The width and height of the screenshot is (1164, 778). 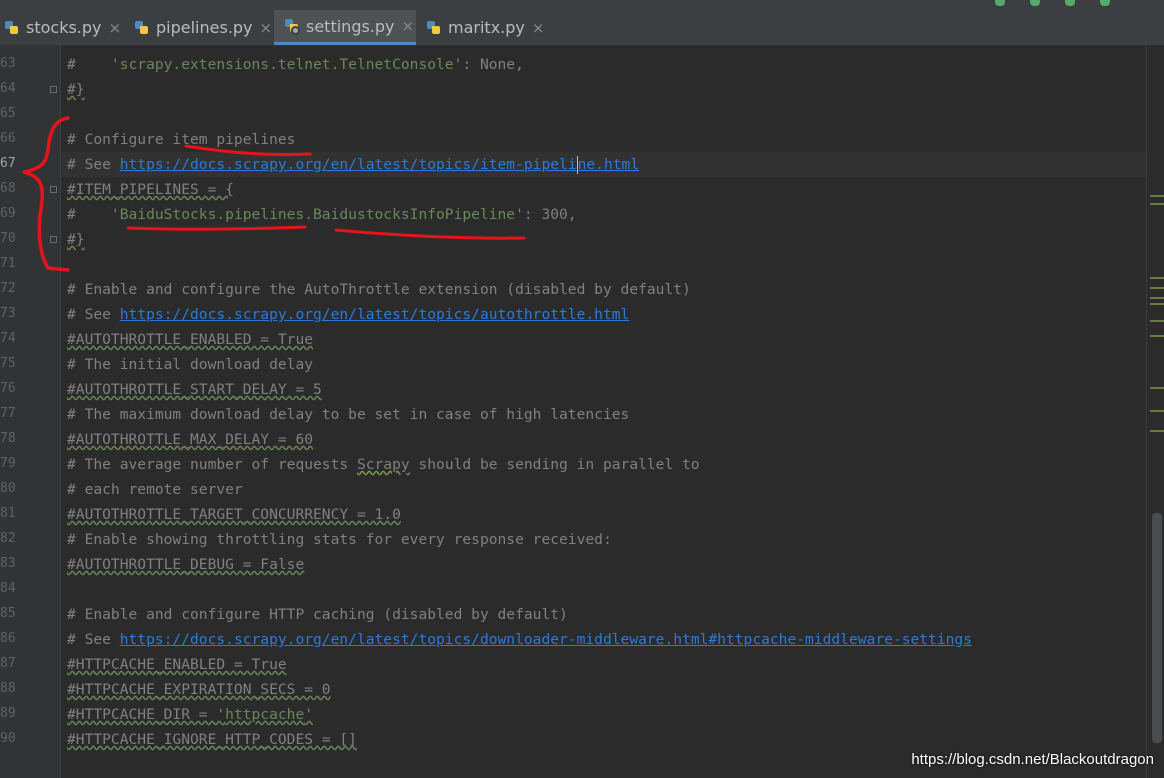 What do you see at coordinates (8, 188) in the screenshot?
I see `line-number: 68` at bounding box center [8, 188].